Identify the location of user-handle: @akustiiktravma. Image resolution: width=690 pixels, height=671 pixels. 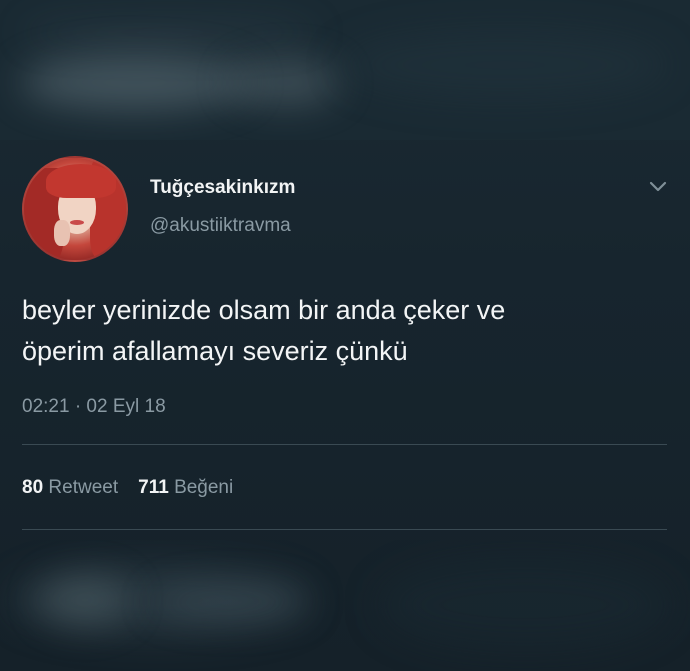
(220, 226).